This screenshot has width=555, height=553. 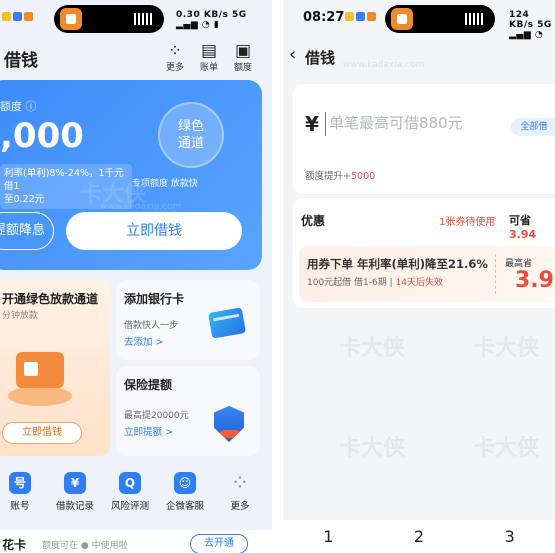 I want to click on boost-quota-button: 提额降息, so click(x=27, y=231).